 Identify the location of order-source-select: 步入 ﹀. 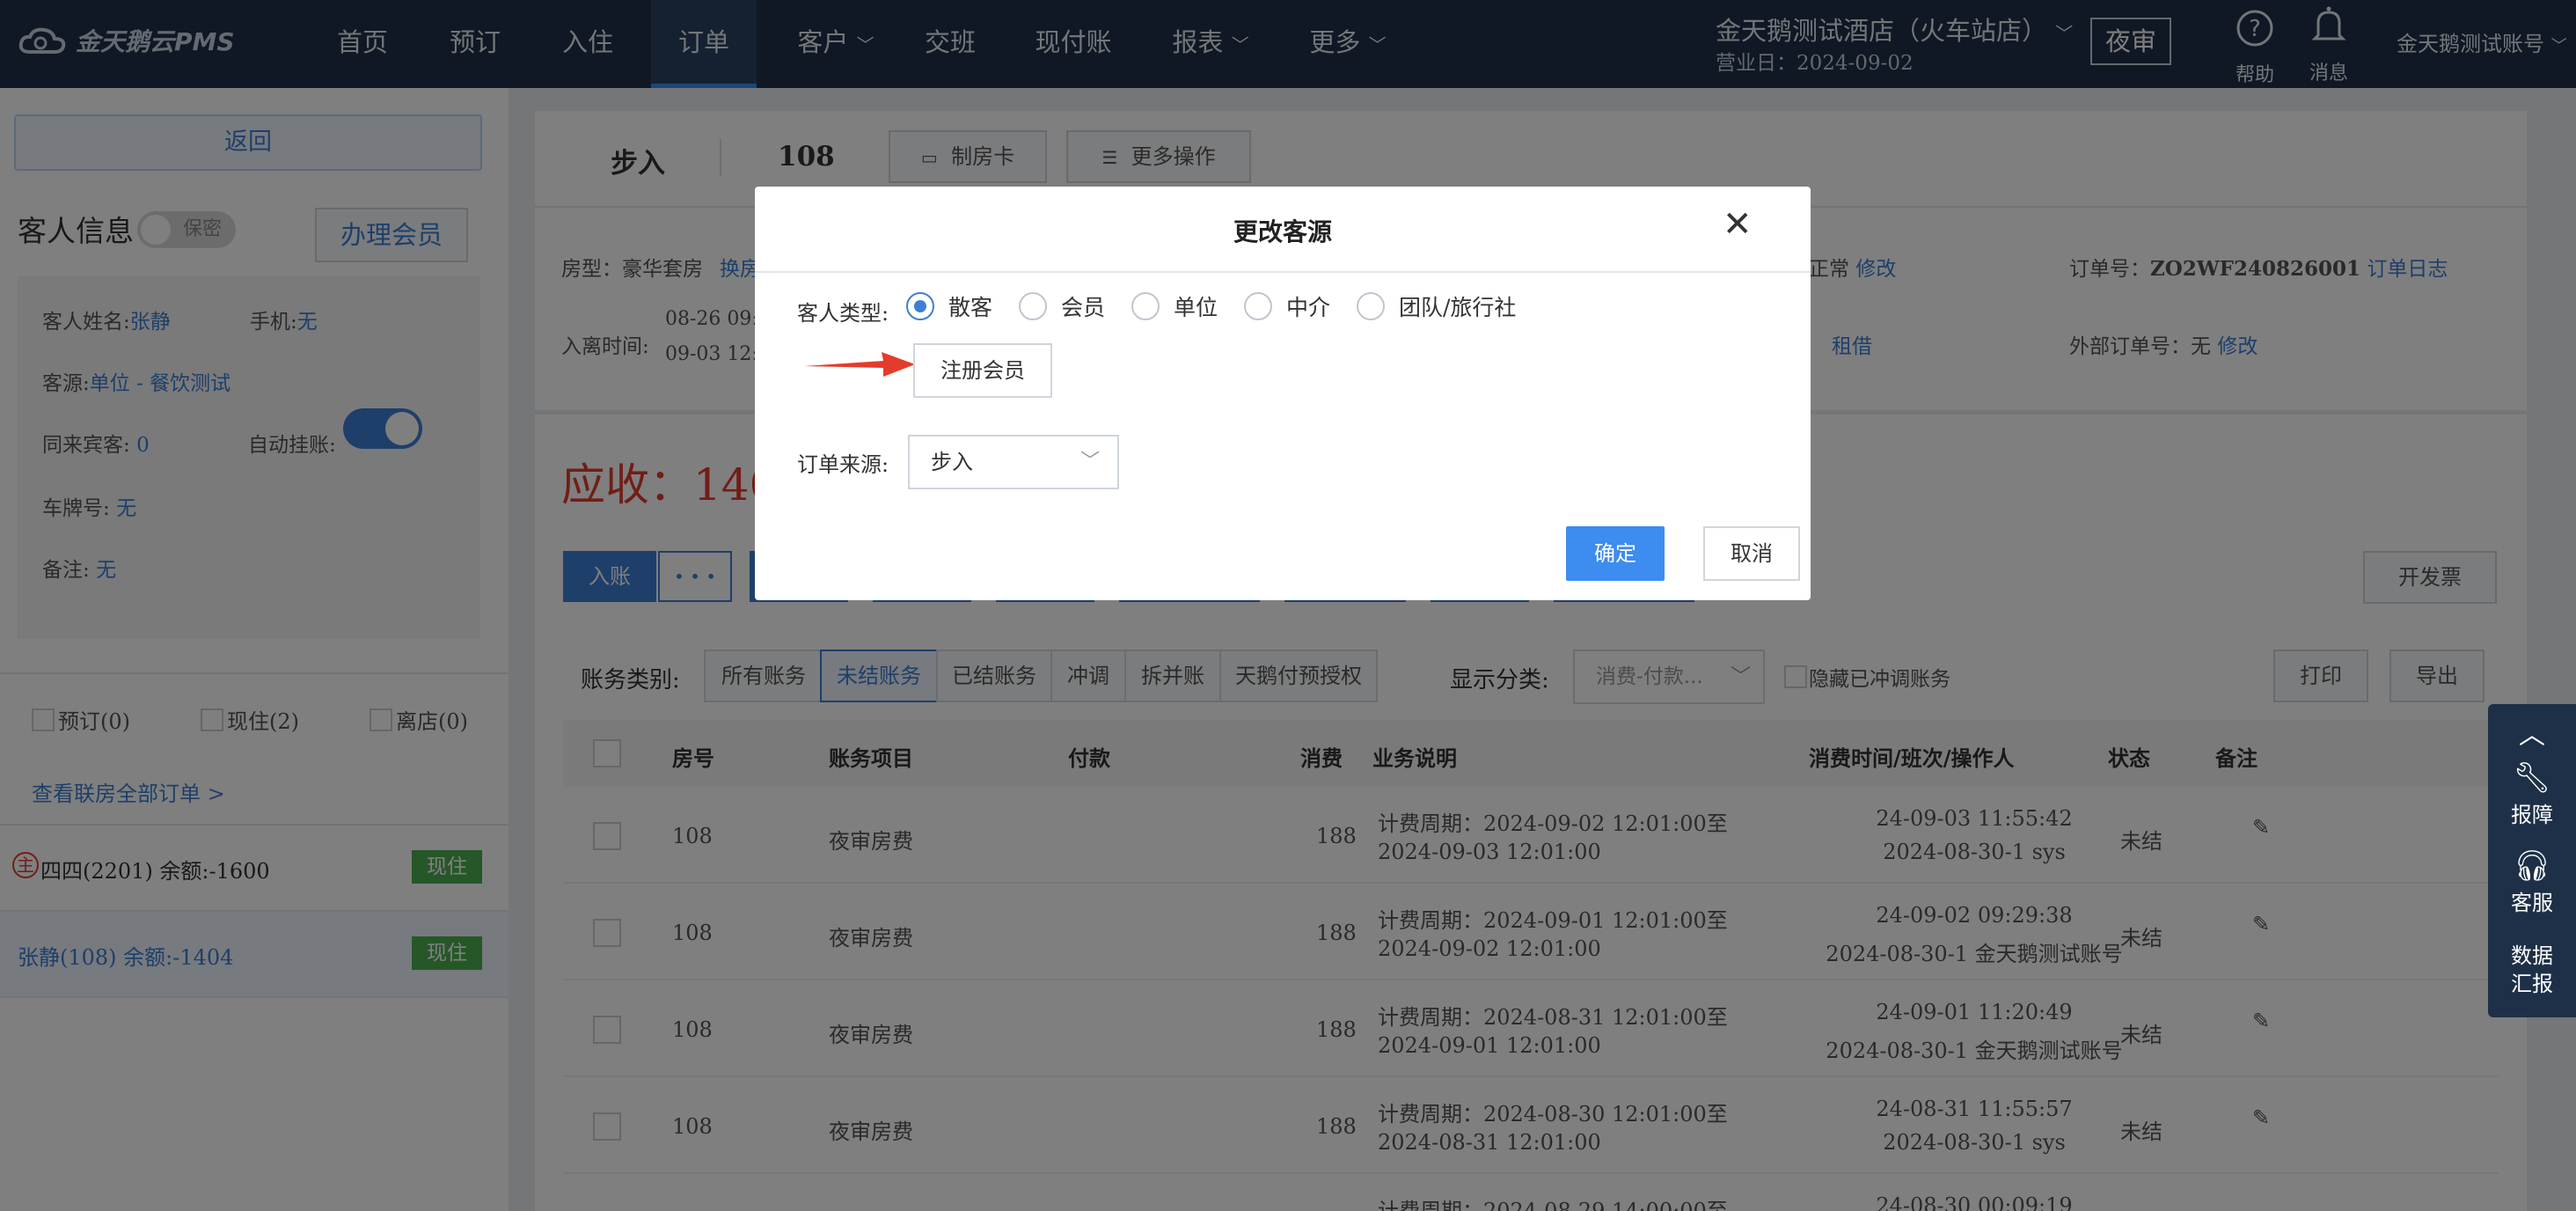
(1013, 462).